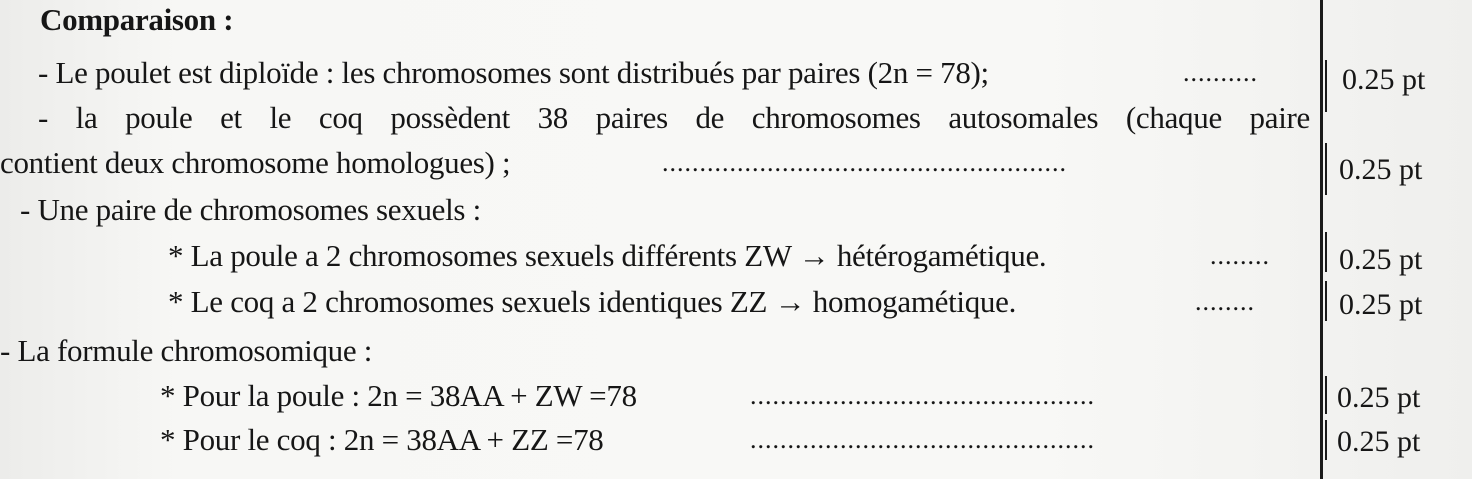 The height and width of the screenshot is (479, 1472). What do you see at coordinates (1381, 169) in the screenshot?
I see `points-2: 0.25 pt` at bounding box center [1381, 169].